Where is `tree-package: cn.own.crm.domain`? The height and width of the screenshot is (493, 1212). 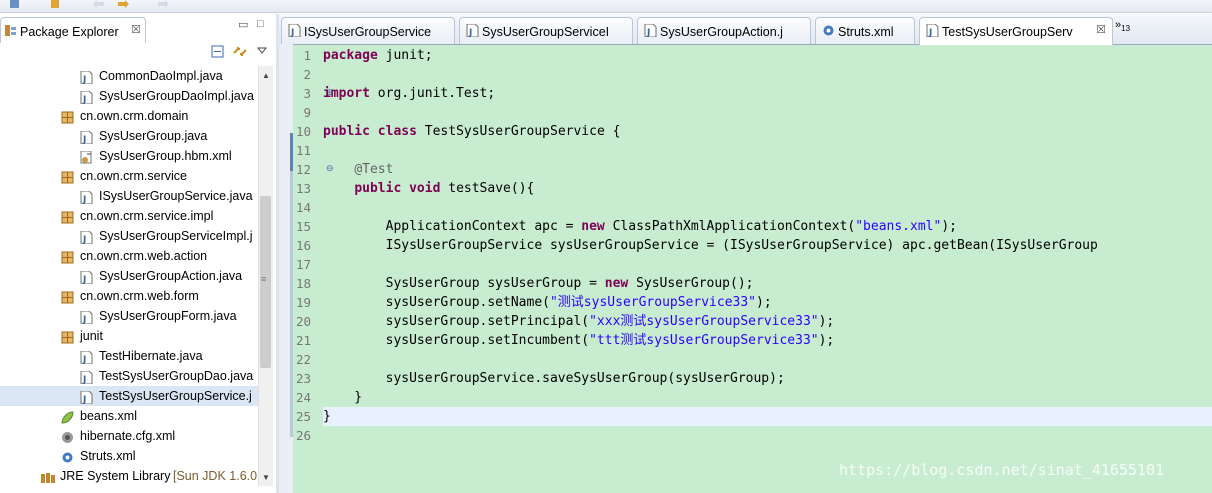 tree-package: cn.own.crm.domain is located at coordinates (129, 116).